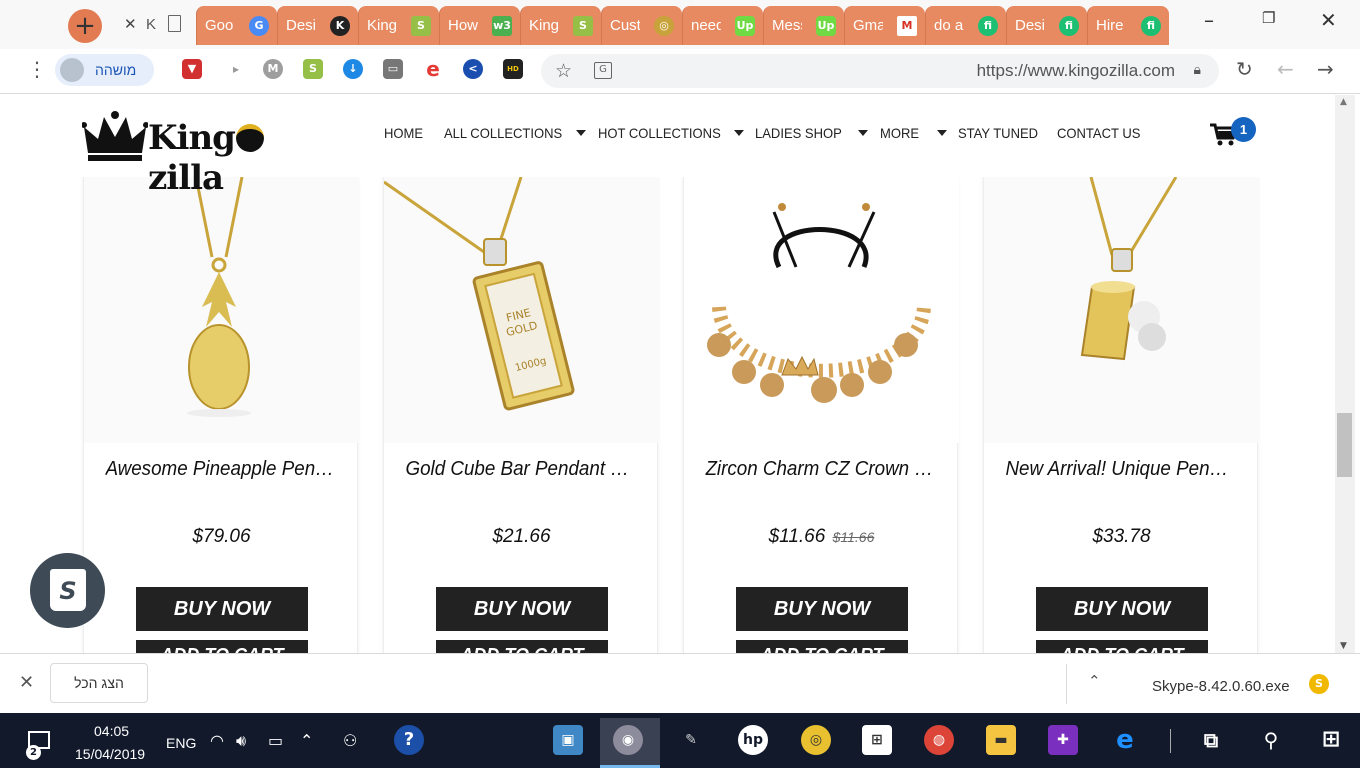  What do you see at coordinates (313, 69) in the screenshot?
I see `shopify-icon: S` at bounding box center [313, 69].